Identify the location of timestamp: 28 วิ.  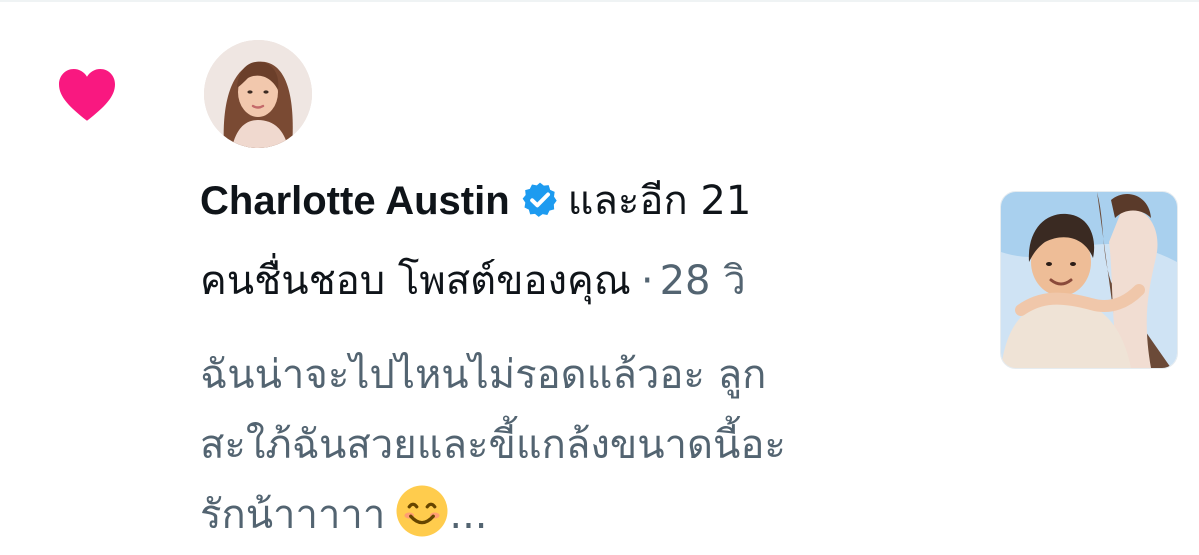
(702, 281).